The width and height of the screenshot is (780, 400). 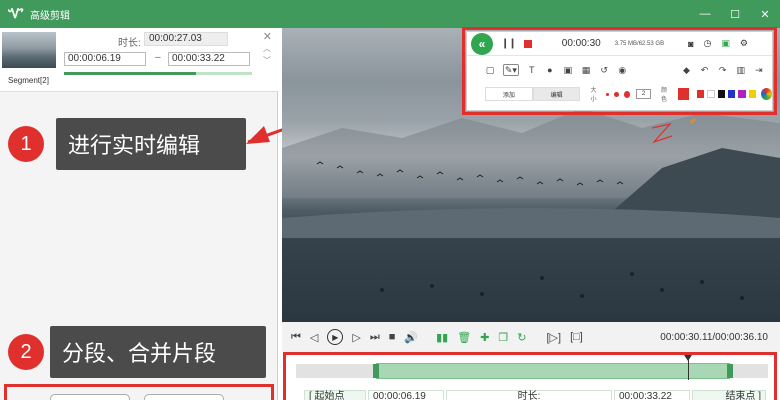 What do you see at coordinates (390, 14) in the screenshot?
I see `title-bar: Ꮙ 高级剪辑 — ☐ ✕` at bounding box center [390, 14].